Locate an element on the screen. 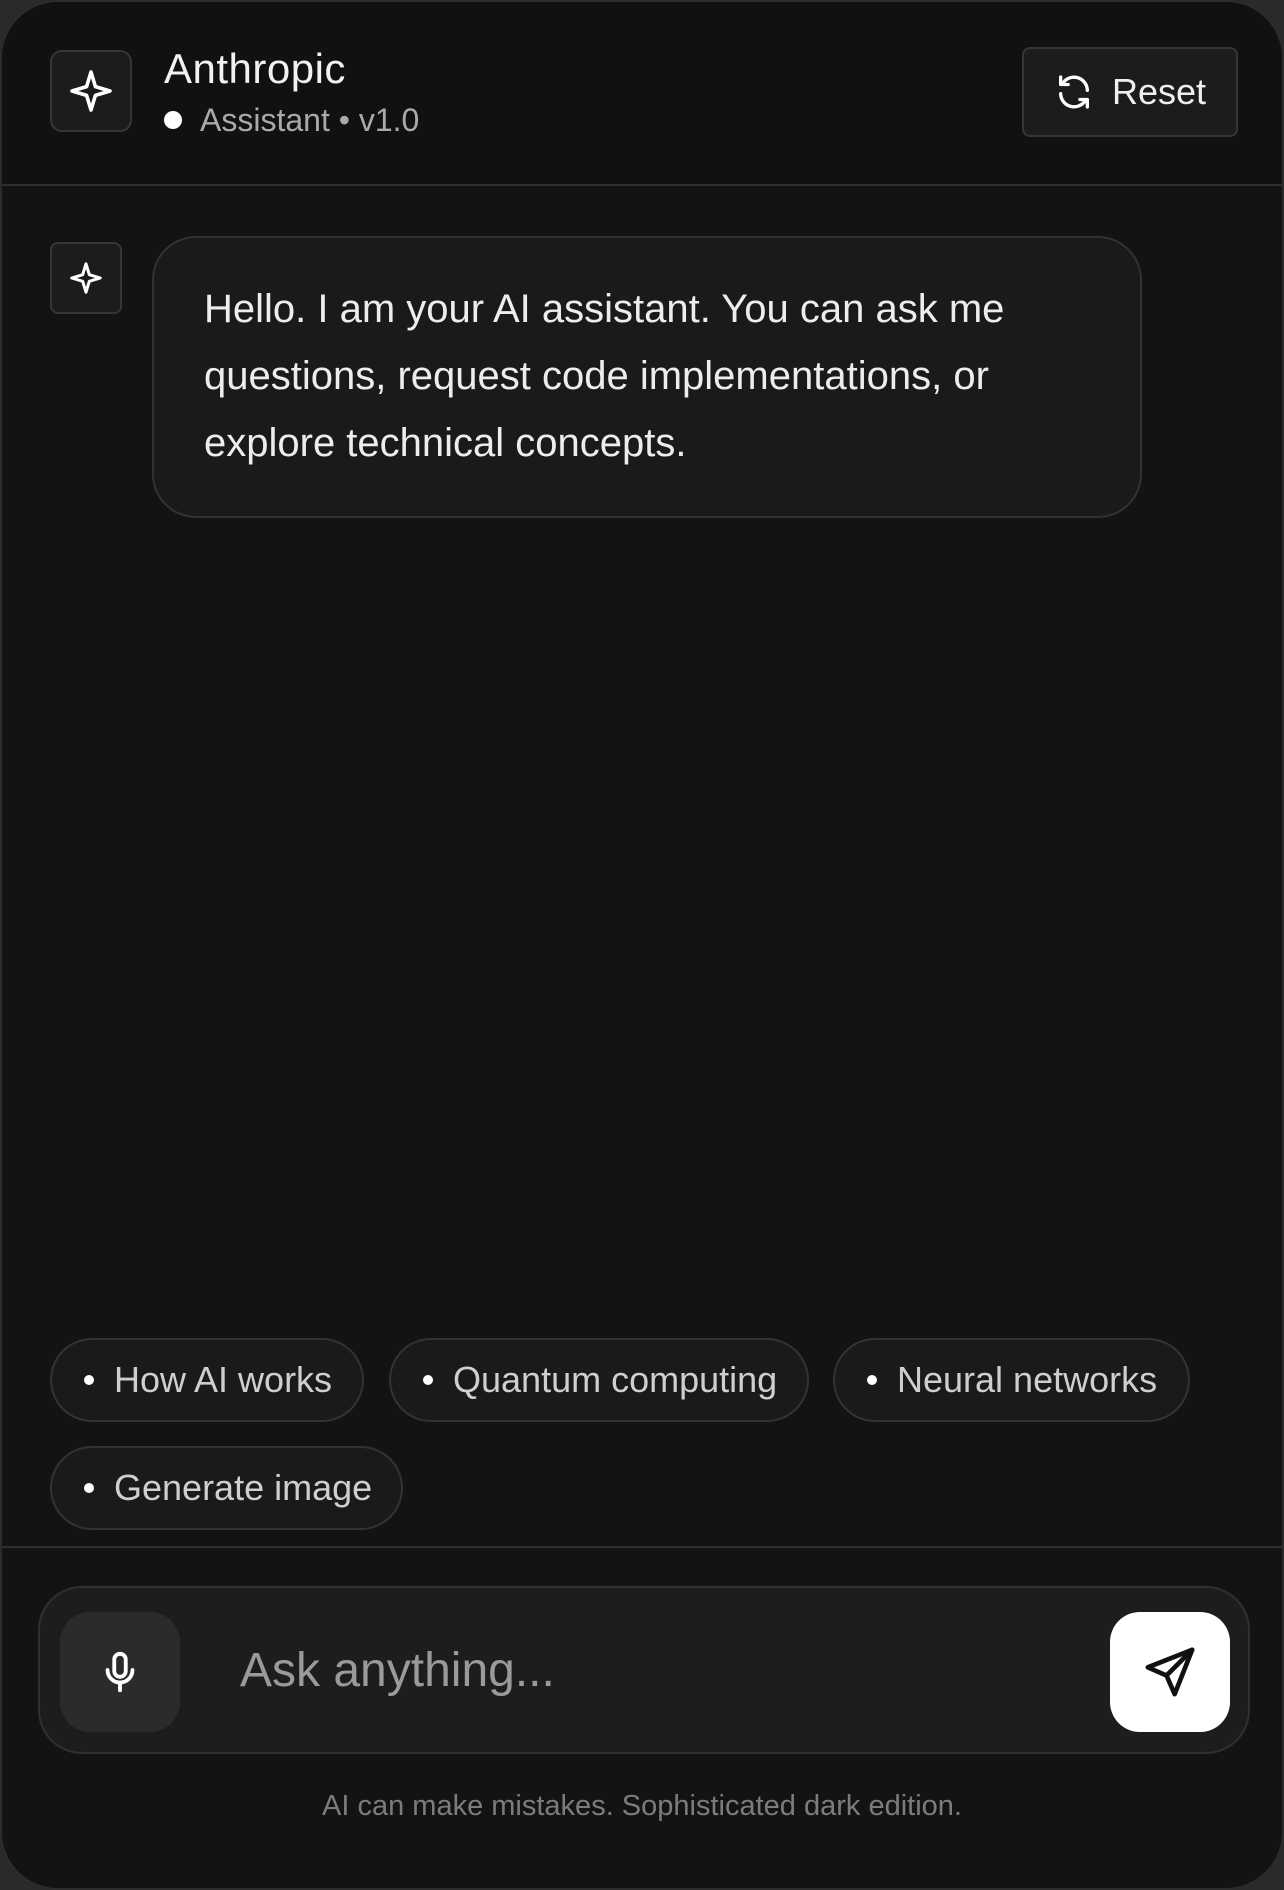 This screenshot has height=1890, width=1284. reset-button: Reset is located at coordinates (1130, 92).